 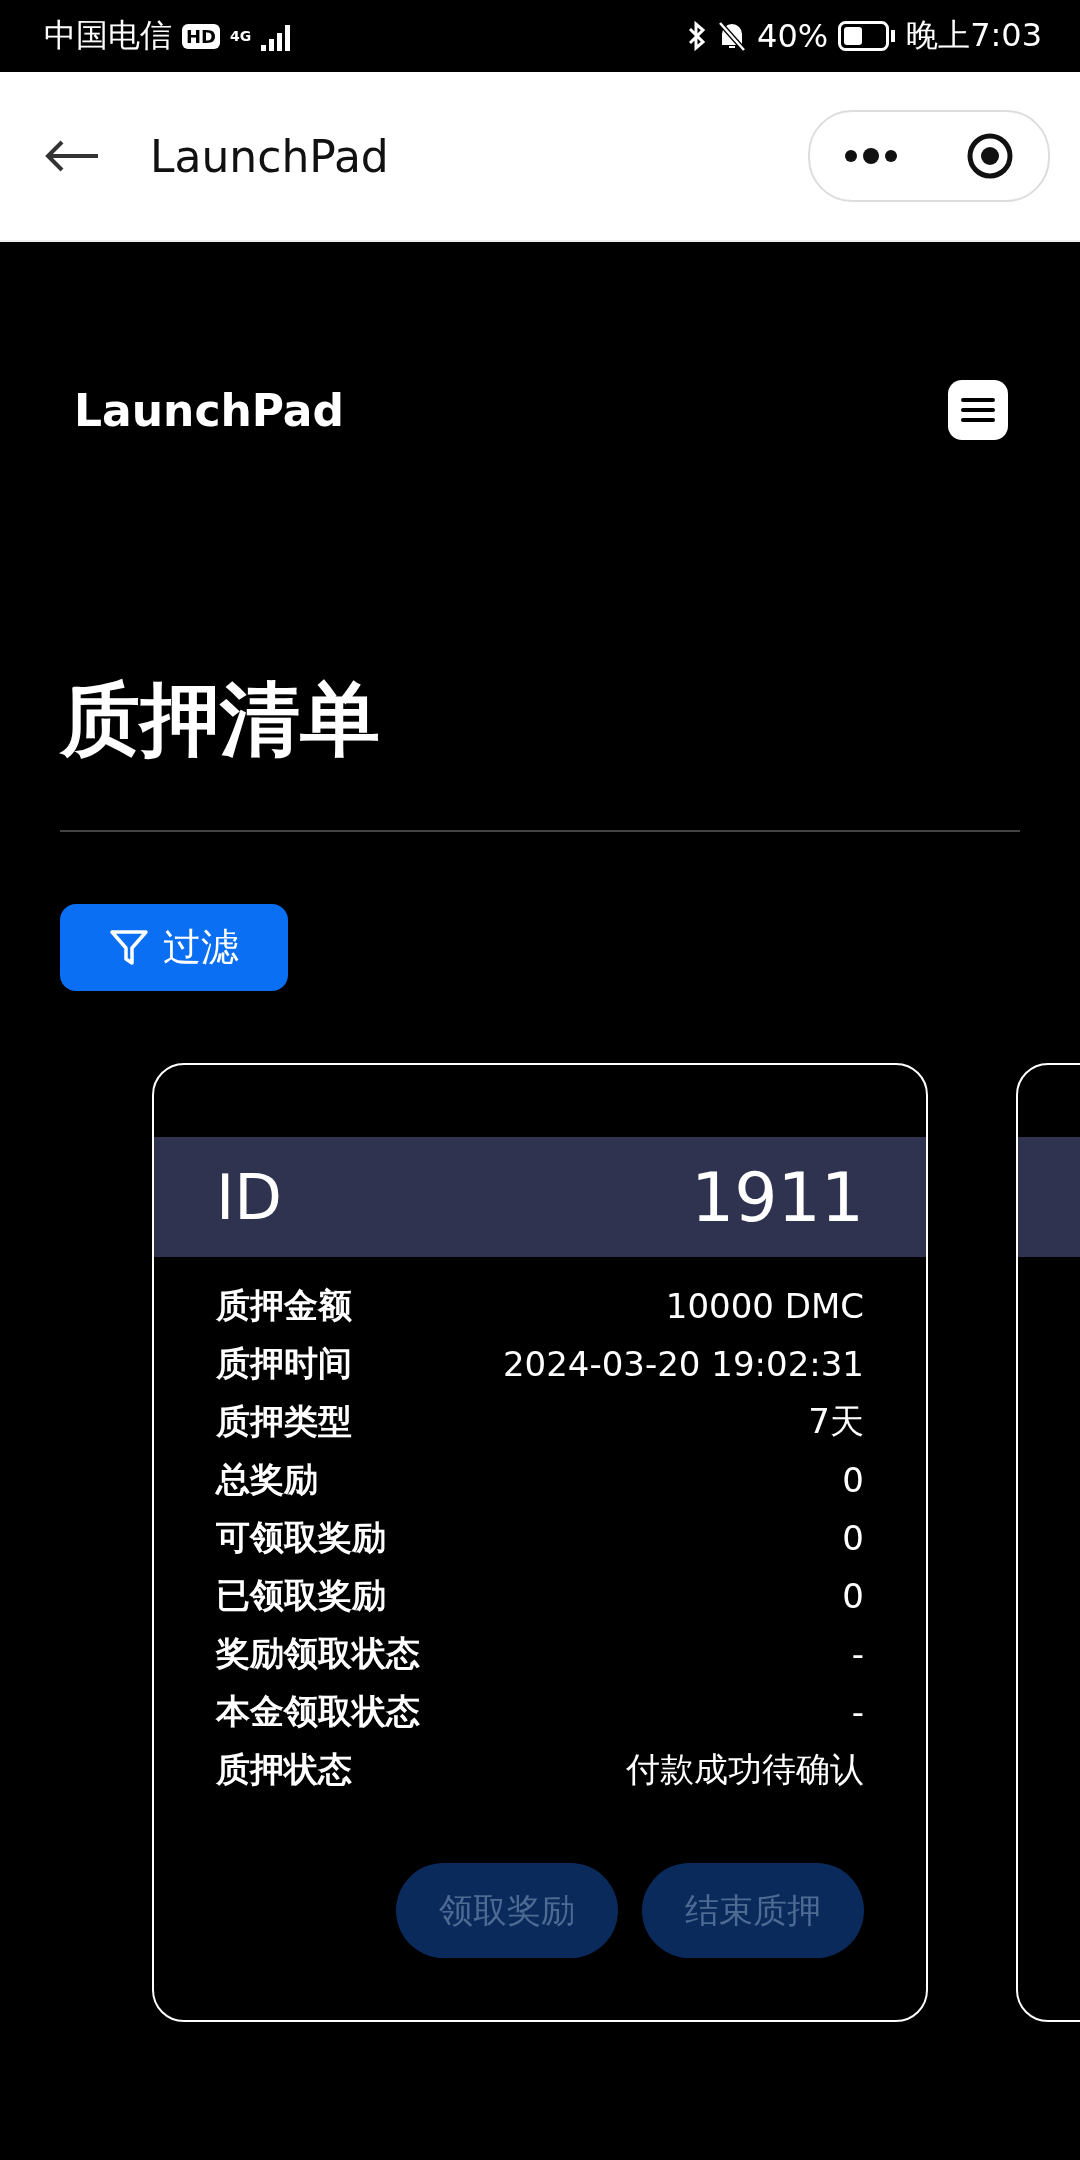 What do you see at coordinates (72, 156) in the screenshot?
I see `back-arrow-icon` at bounding box center [72, 156].